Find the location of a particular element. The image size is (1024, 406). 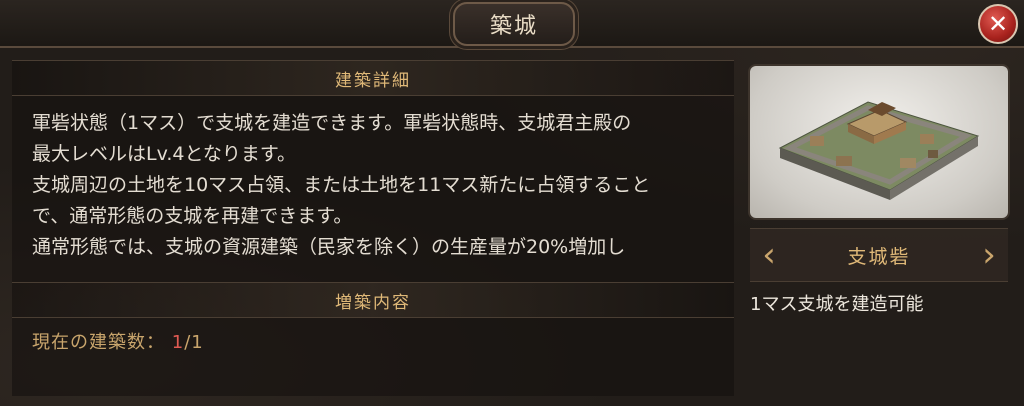

build-count-label: 現在の建築数： is located at coordinates (98, 342).